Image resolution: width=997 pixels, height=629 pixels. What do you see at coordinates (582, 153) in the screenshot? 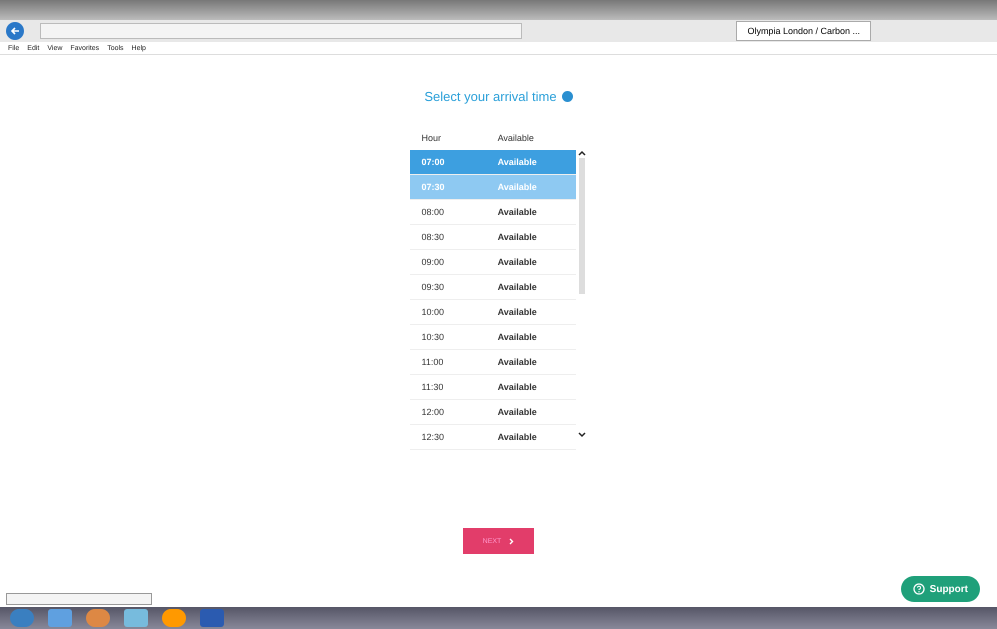
I see `scroll-up-icon` at bounding box center [582, 153].